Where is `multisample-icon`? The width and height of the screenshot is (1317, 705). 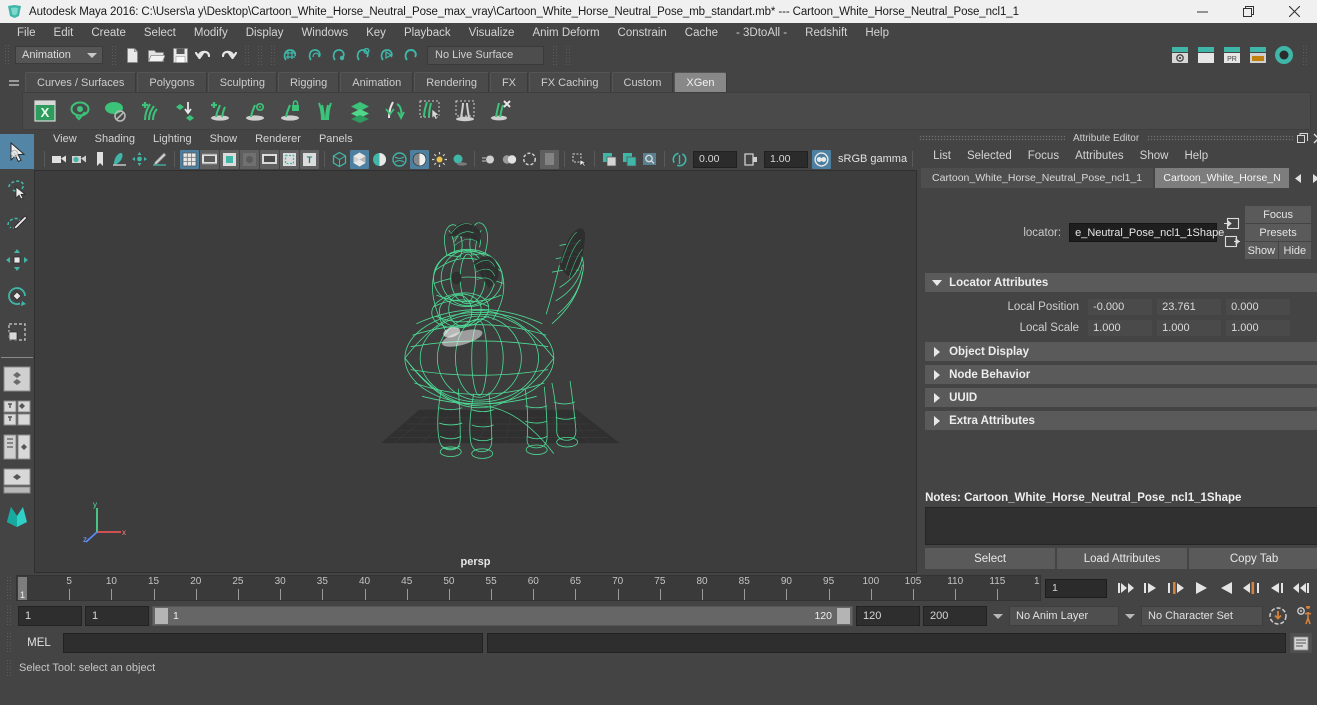
multisample-icon is located at coordinates (509, 159).